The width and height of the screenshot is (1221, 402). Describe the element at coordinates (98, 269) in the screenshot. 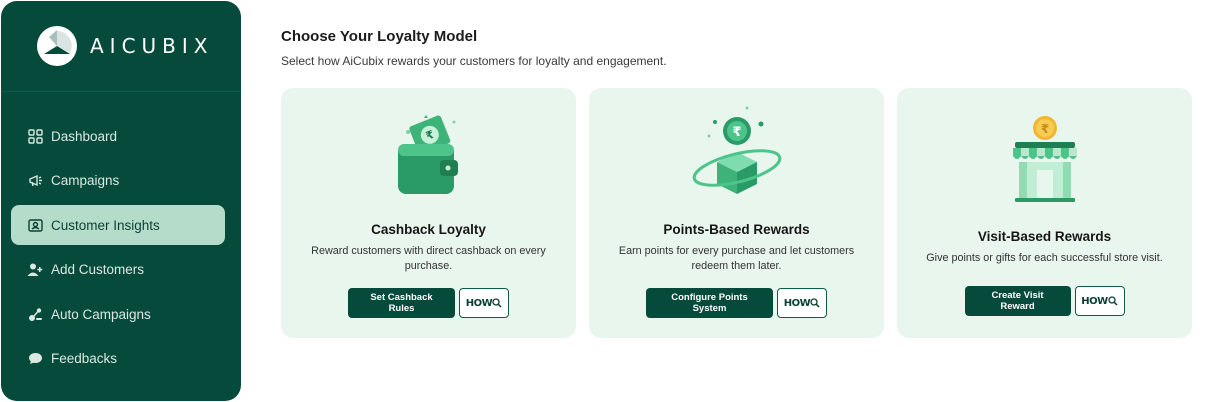

I see `sidebar-item-label: Add Customers` at that location.